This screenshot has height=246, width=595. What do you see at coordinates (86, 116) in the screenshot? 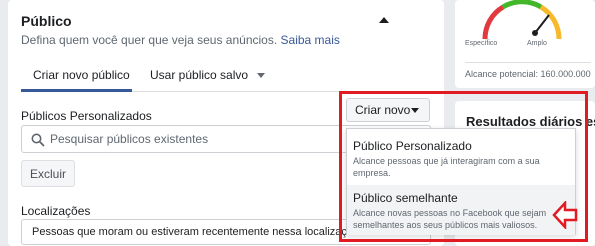
I see `custom-audiences-label: Públicos Personalizados` at bounding box center [86, 116].